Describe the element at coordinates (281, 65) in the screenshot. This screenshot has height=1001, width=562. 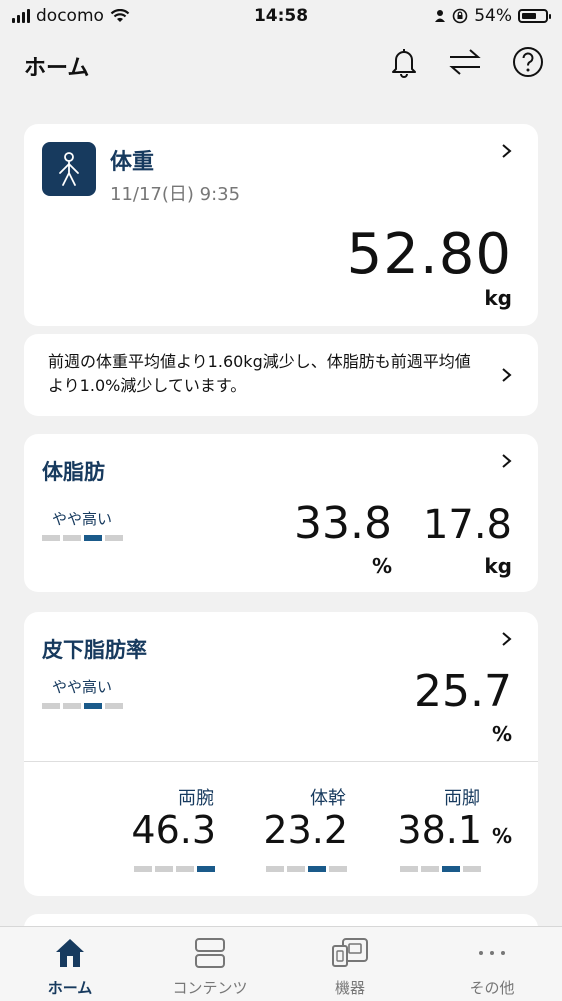
I see `app-header: ホーム` at that location.